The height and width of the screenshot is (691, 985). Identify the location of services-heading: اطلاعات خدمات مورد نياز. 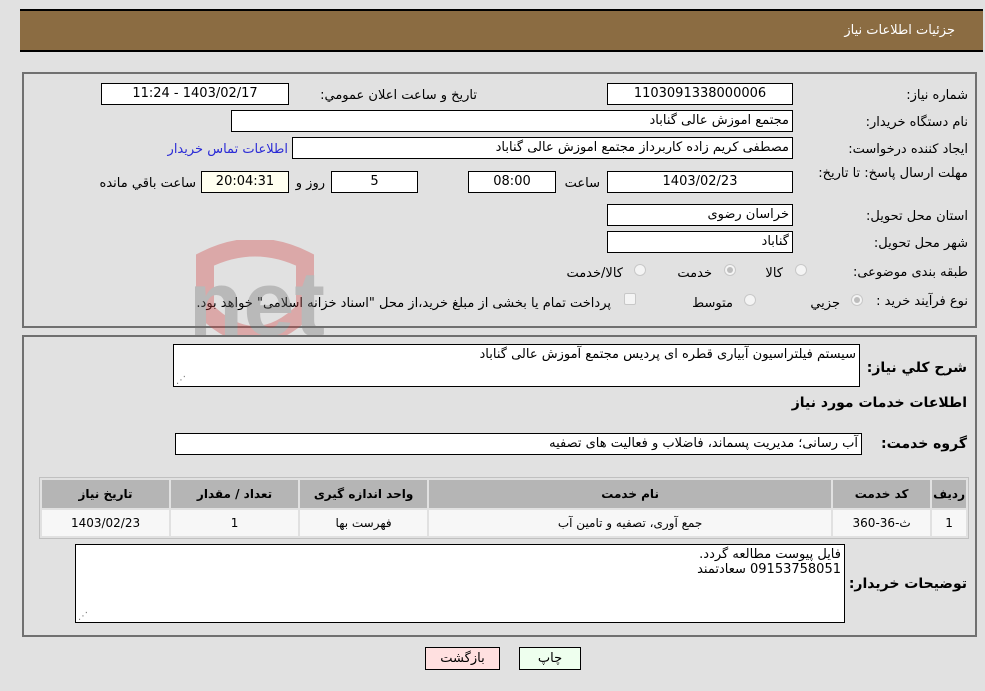
(879, 403).